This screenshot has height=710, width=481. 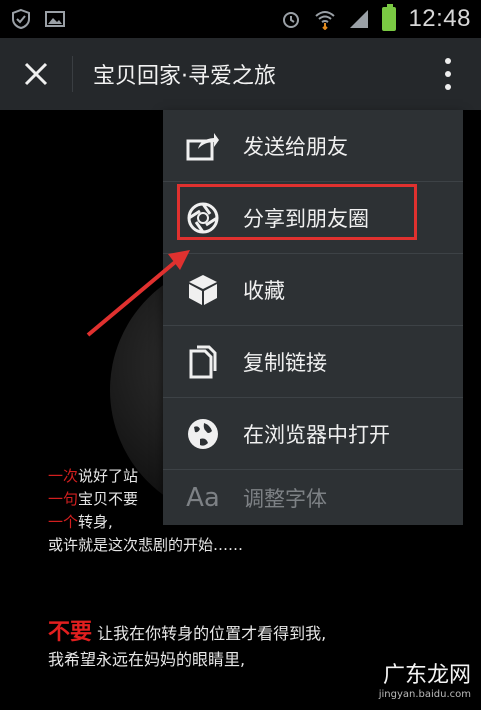 What do you see at coordinates (203, 498) in the screenshot?
I see `font-size-icon: Aa` at bounding box center [203, 498].